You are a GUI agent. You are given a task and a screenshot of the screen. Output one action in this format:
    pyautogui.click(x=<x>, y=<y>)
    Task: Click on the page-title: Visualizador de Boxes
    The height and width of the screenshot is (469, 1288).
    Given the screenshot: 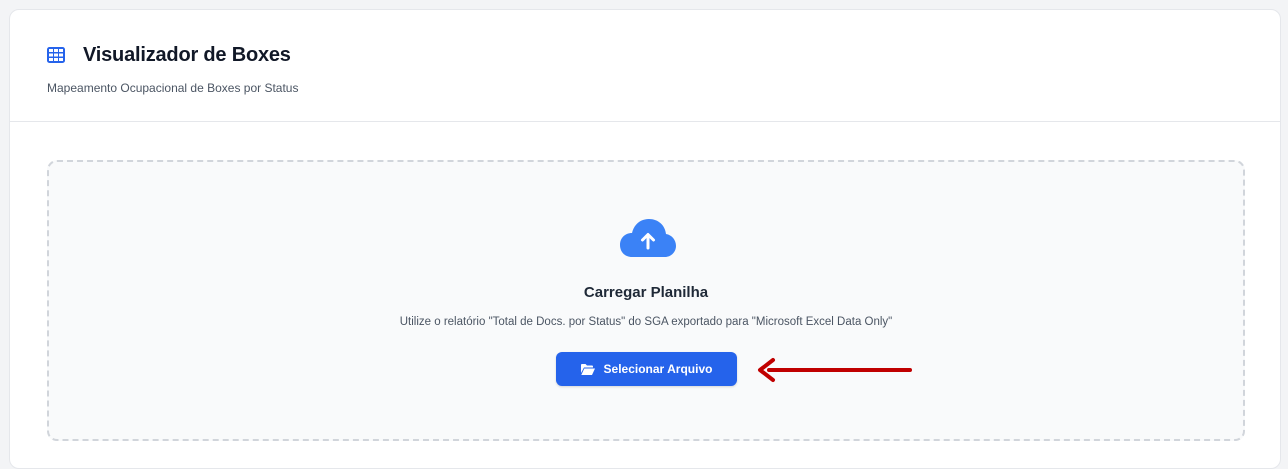 What is the action you would take?
    pyautogui.click(x=187, y=54)
    